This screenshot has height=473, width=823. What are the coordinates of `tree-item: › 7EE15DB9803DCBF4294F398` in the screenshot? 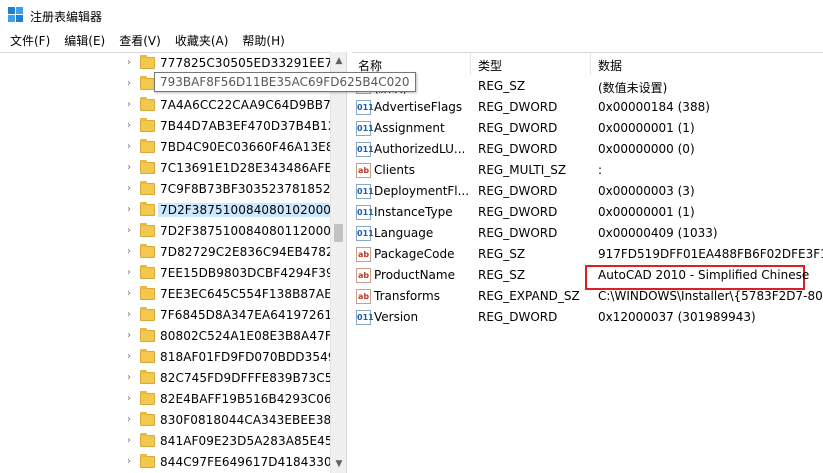 It's located at (165, 273).